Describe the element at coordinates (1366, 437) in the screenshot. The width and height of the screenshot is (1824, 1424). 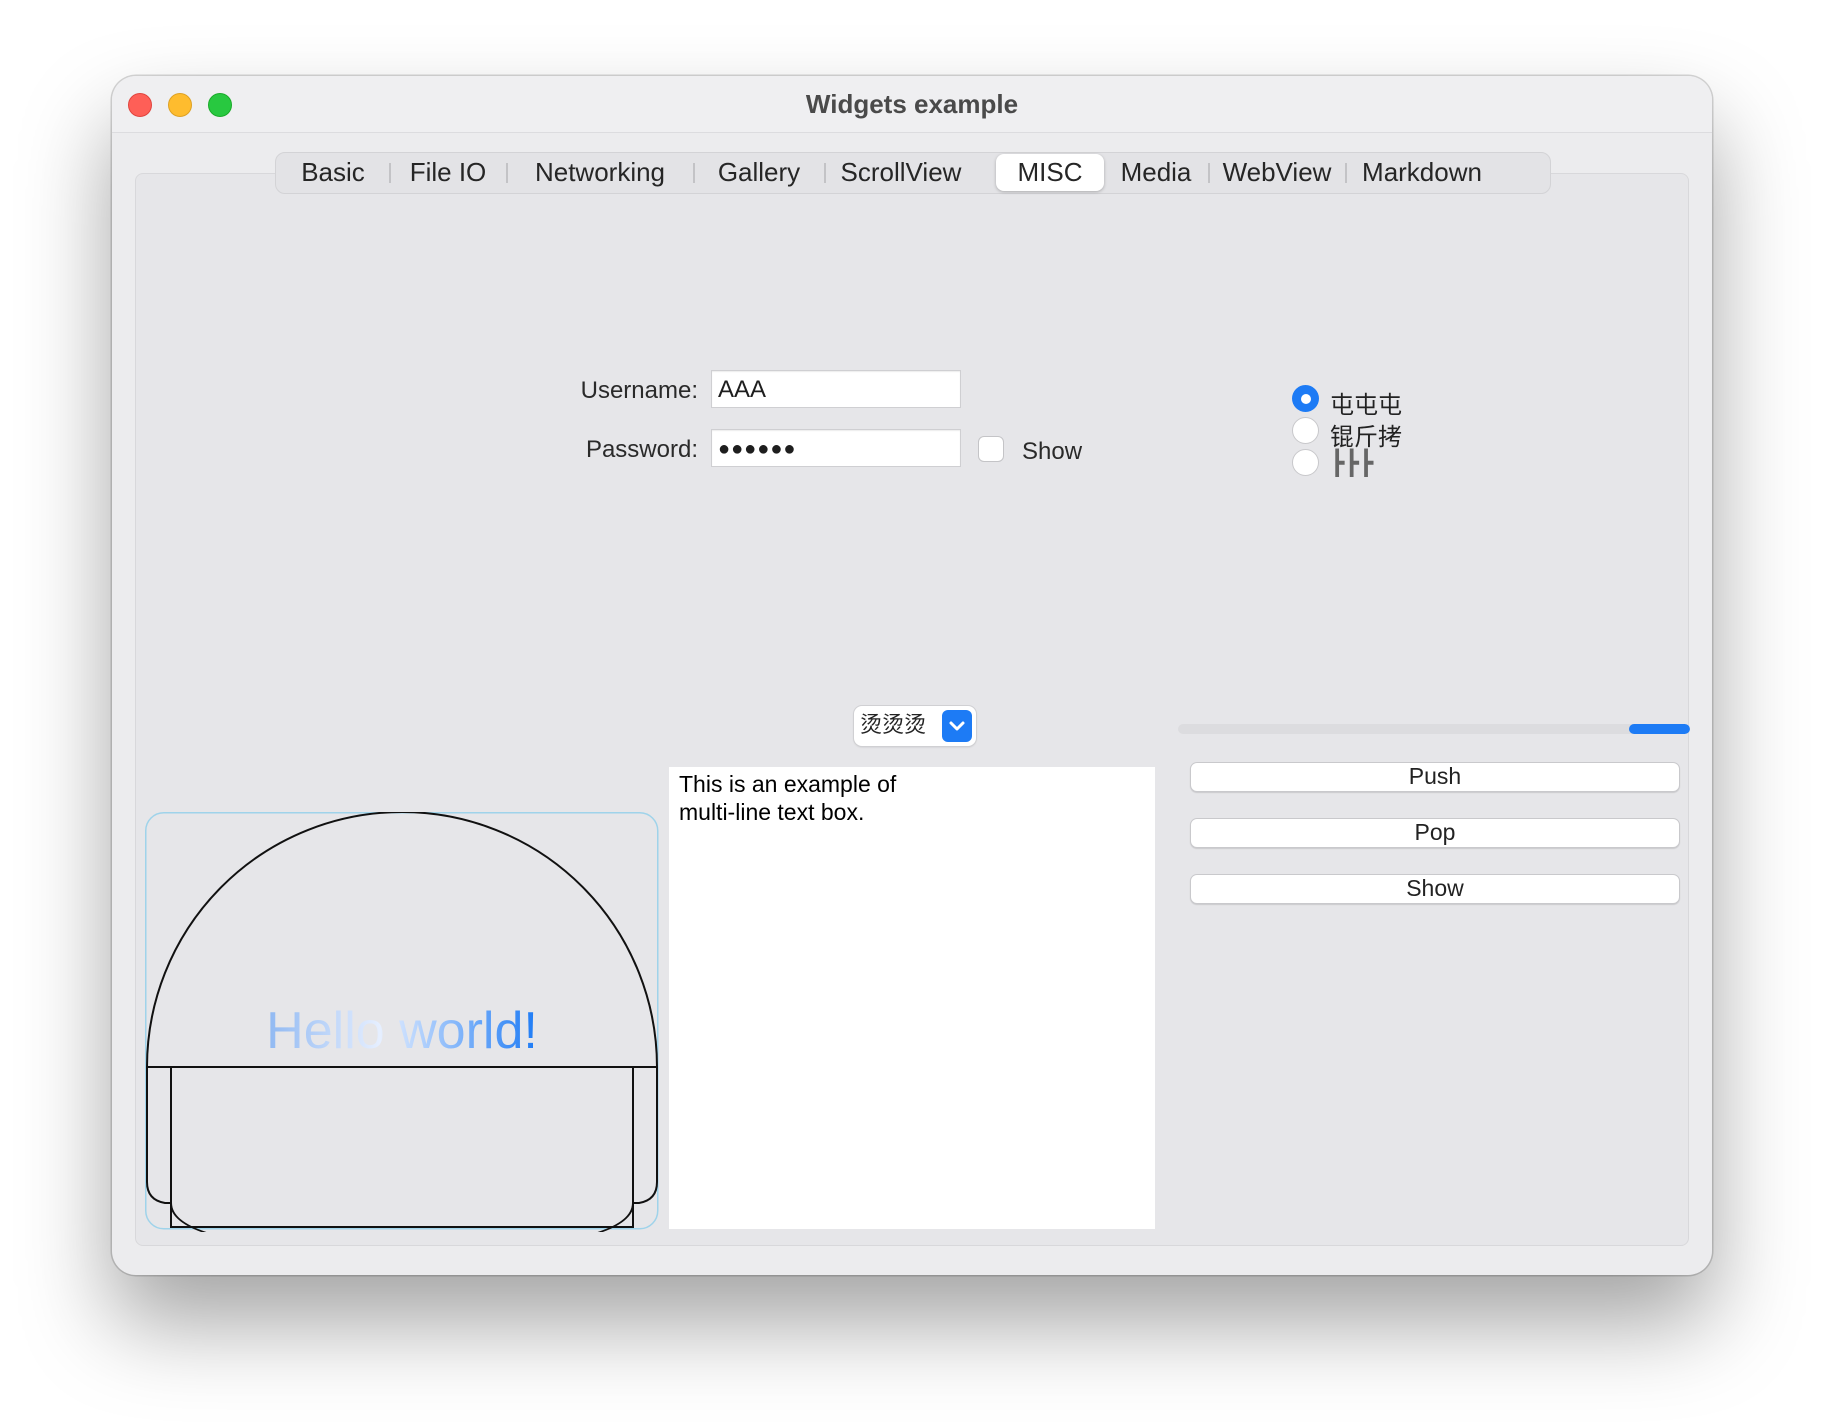
I see `radio-option-2-label: 锟斤拷` at that location.